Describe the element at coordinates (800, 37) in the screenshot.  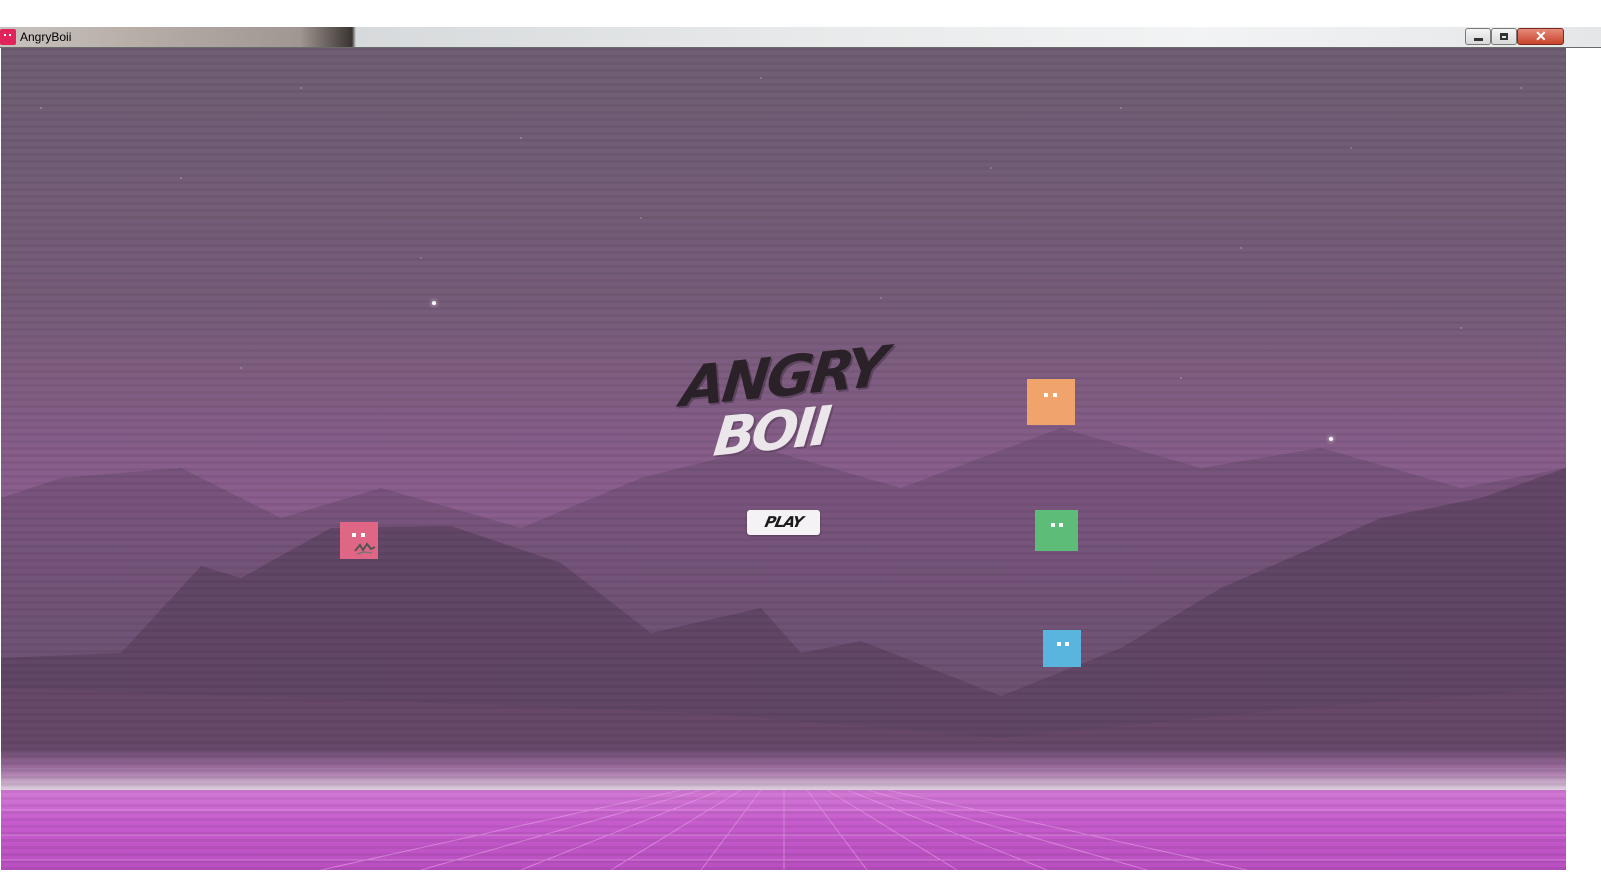
I see `title-bar: AngryBoii ✕` at that location.